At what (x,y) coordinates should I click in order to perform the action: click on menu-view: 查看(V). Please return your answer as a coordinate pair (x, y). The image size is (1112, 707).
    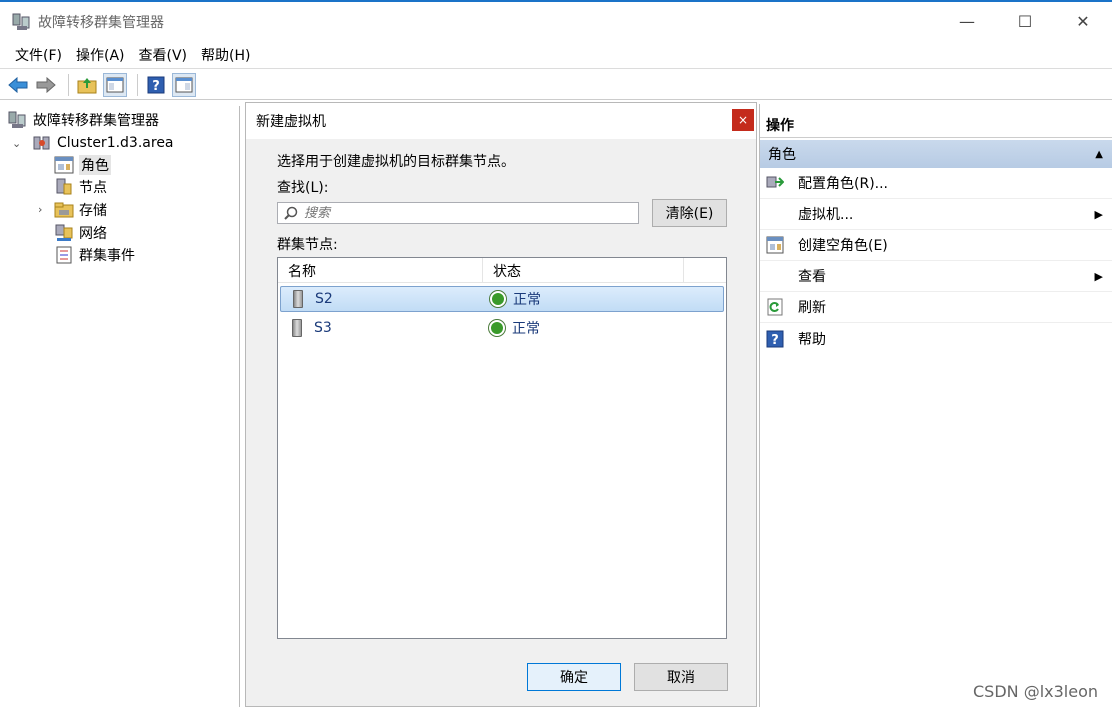
    Looking at the image, I should click on (163, 55).